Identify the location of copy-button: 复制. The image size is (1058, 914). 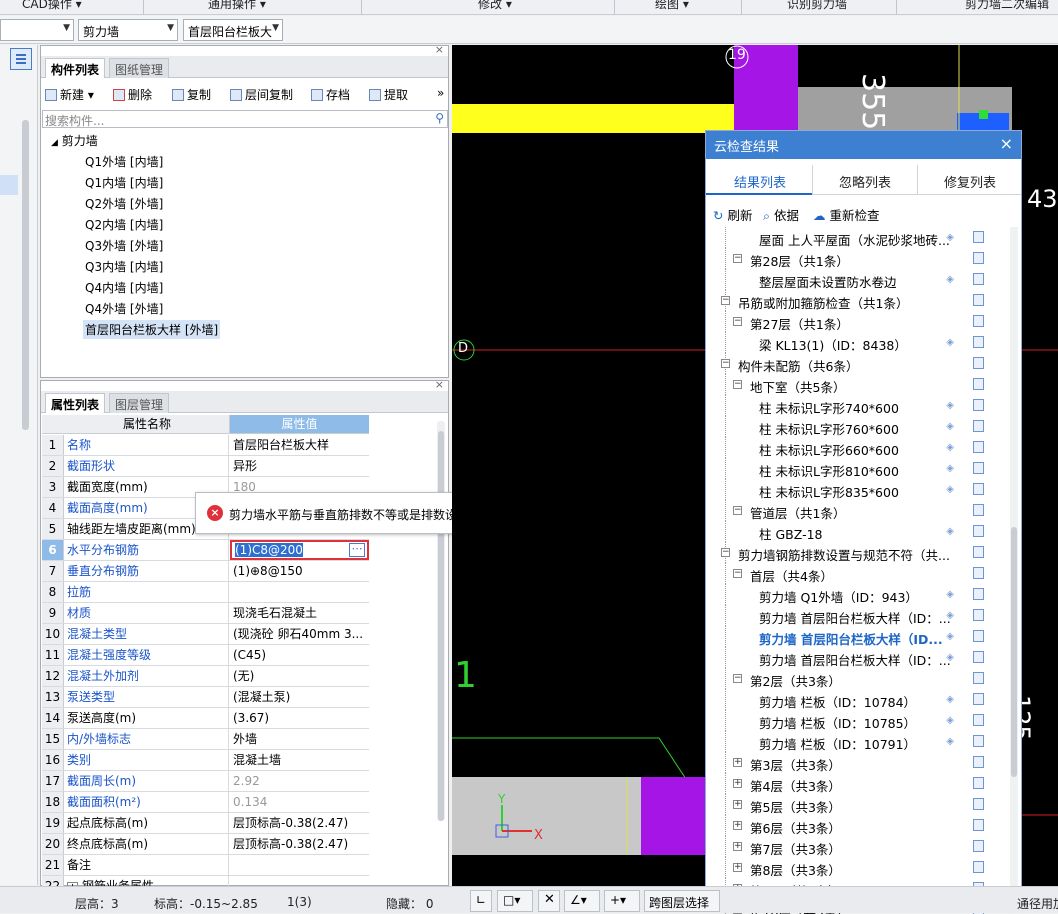
(191, 94).